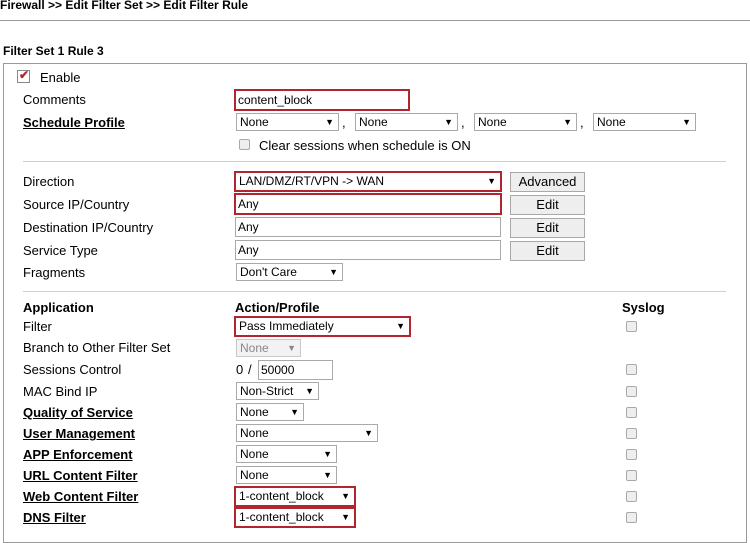  Describe the element at coordinates (631, 369) in the screenshot. I see `syslog-sessions-checkbox` at that location.